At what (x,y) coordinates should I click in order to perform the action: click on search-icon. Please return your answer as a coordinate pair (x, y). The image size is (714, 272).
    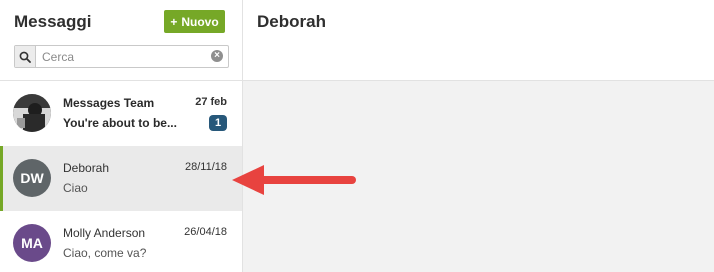
    Looking at the image, I should click on (25, 56).